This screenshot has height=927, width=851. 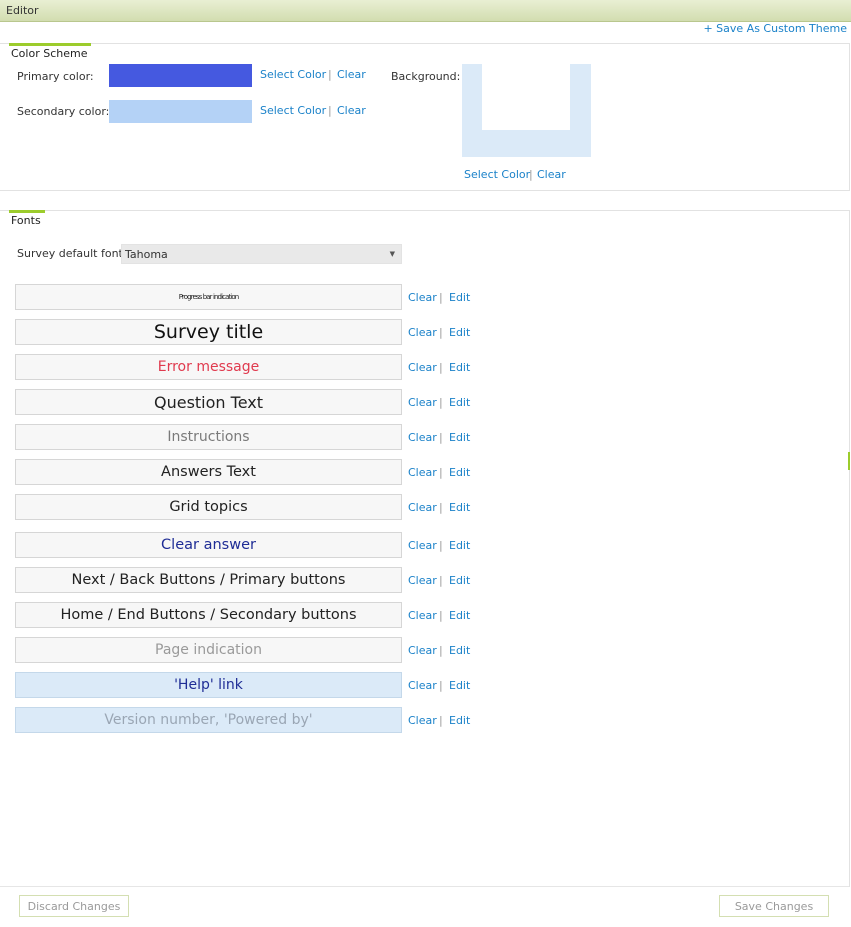 What do you see at coordinates (261, 254) in the screenshot?
I see `default-font-select: Tahoma ▼` at bounding box center [261, 254].